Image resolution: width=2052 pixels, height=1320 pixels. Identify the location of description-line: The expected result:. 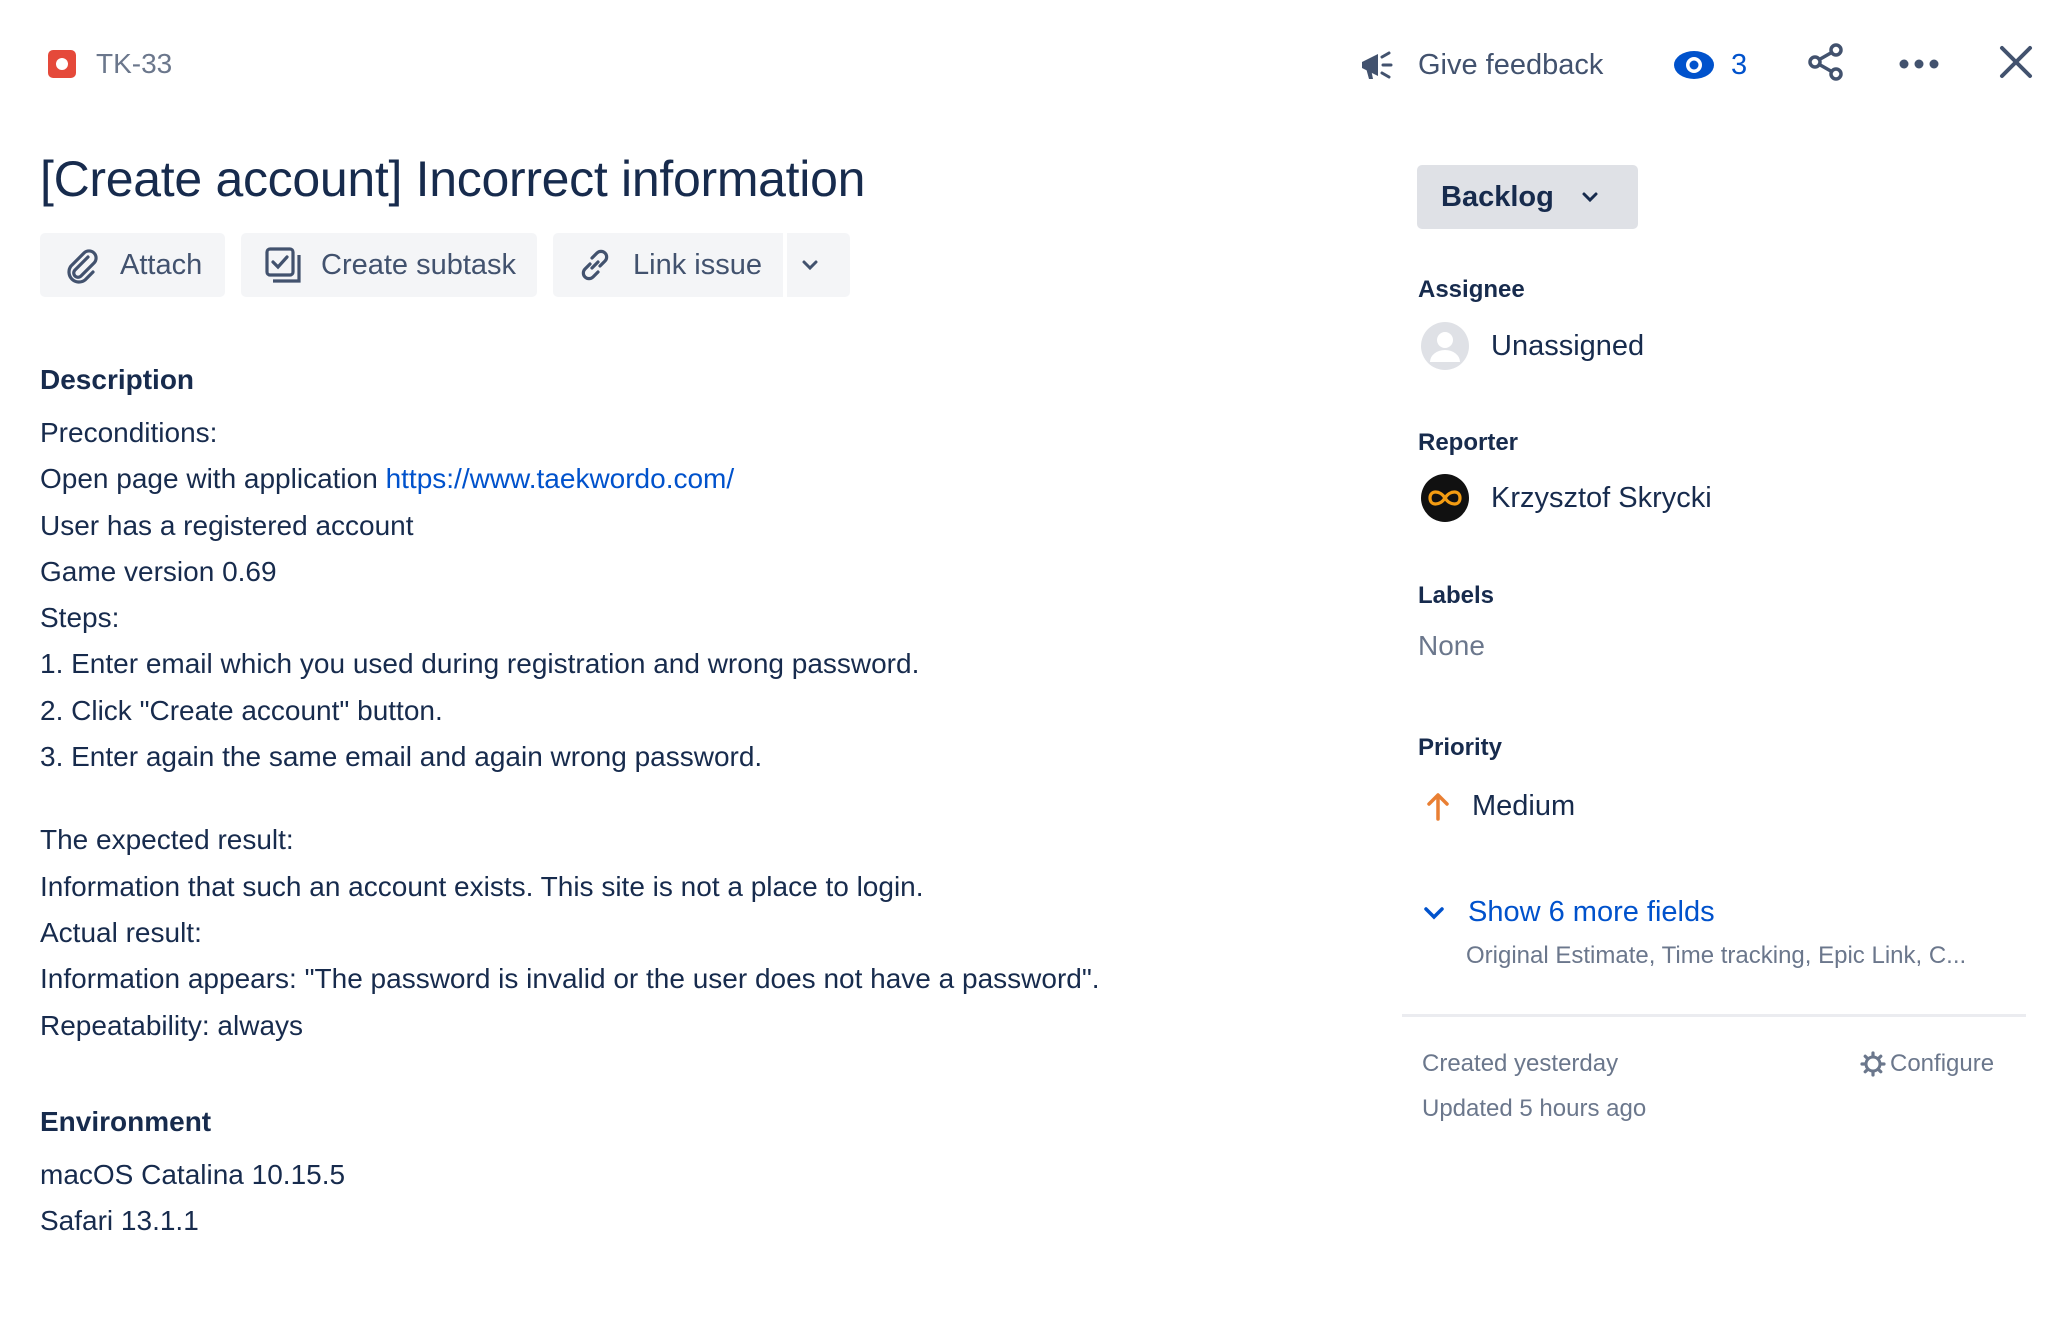
(167, 840).